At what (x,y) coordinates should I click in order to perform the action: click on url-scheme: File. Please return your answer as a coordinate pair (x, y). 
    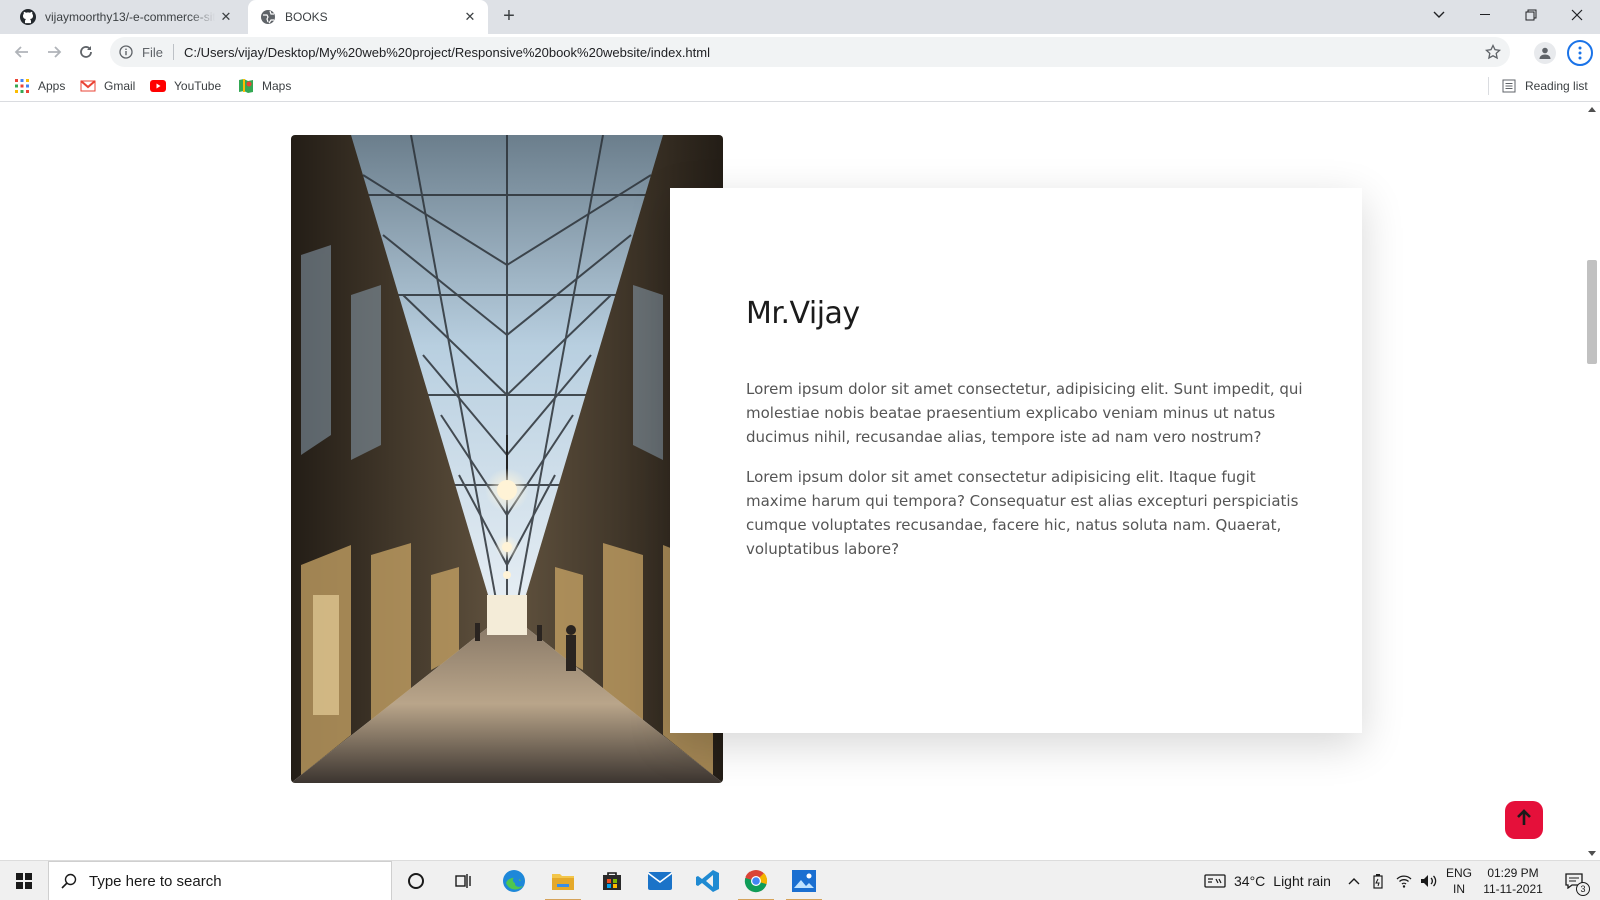
    Looking at the image, I should click on (152, 52).